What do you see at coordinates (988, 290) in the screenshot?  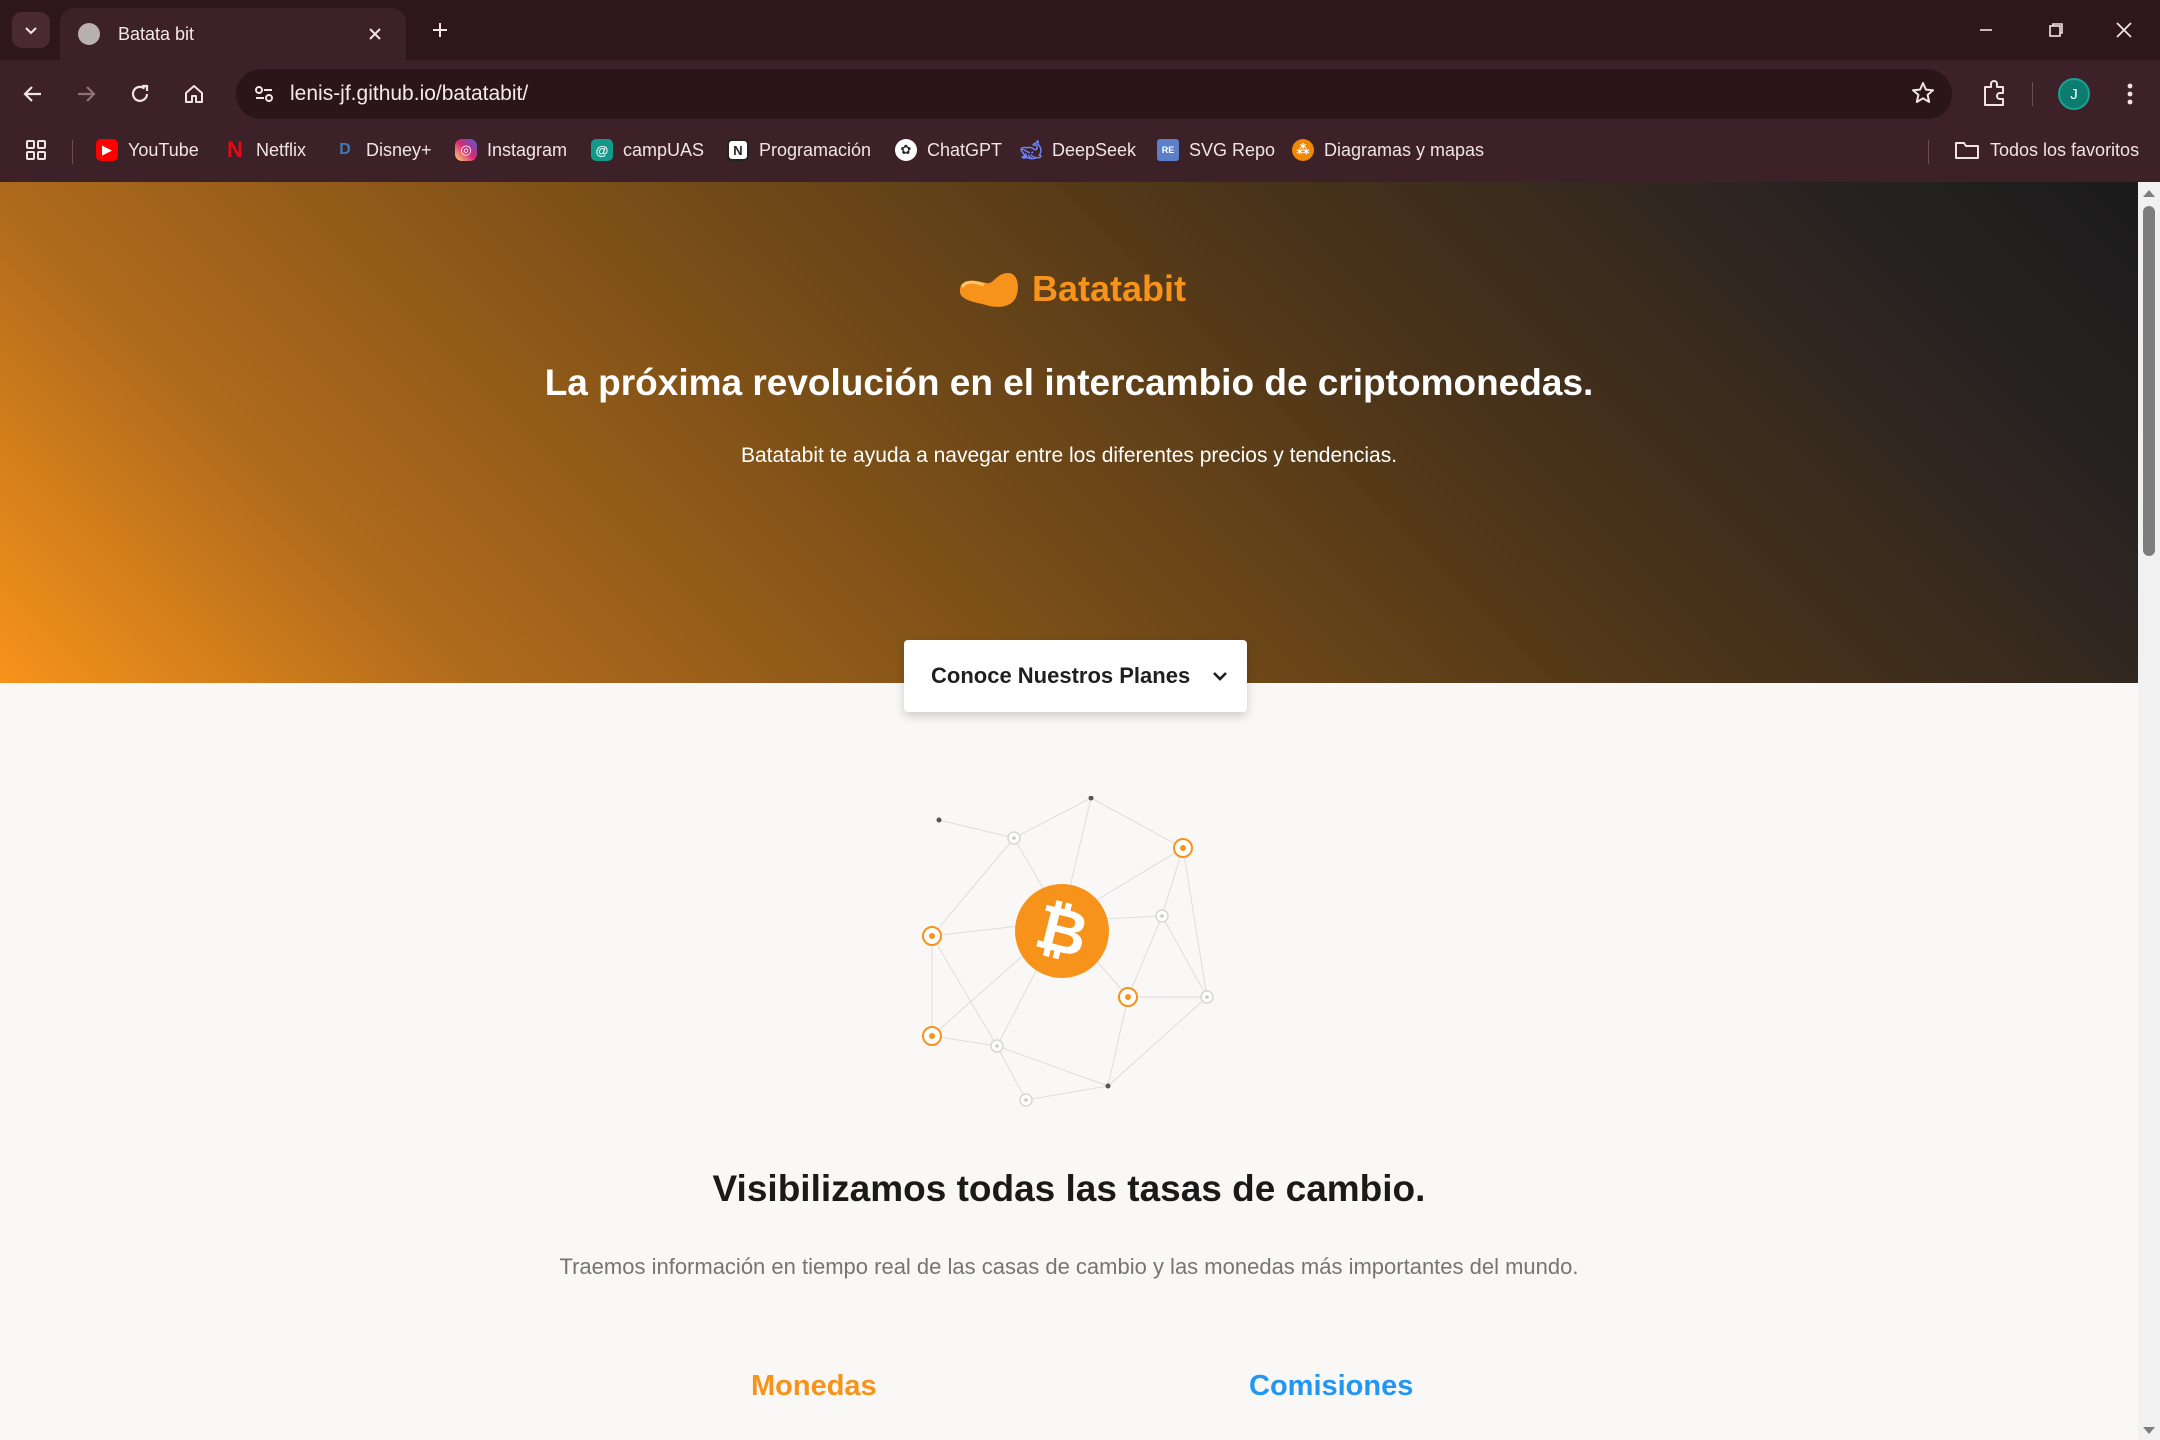 I see `batata-logo-icon` at bounding box center [988, 290].